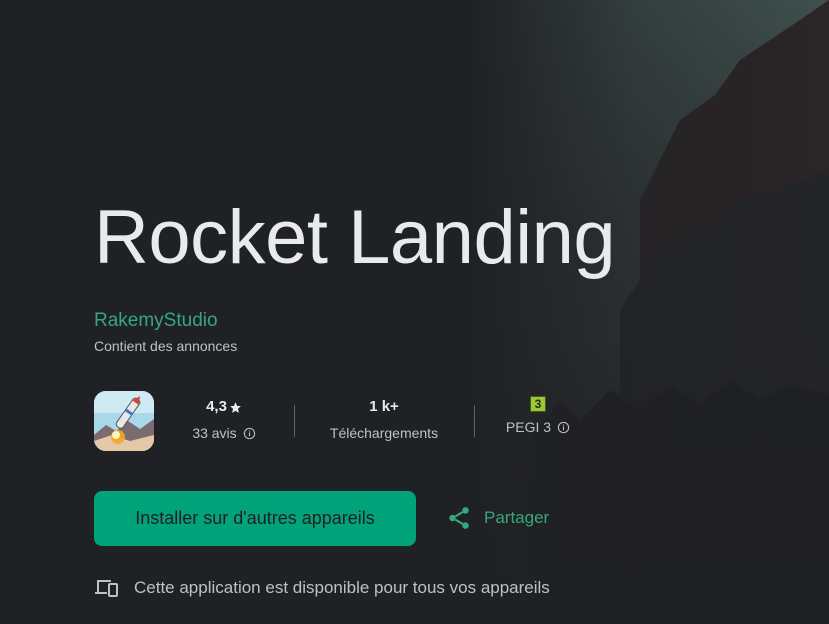 This screenshot has width=829, height=624. What do you see at coordinates (517, 517) in the screenshot?
I see `share-label: Partager` at bounding box center [517, 517].